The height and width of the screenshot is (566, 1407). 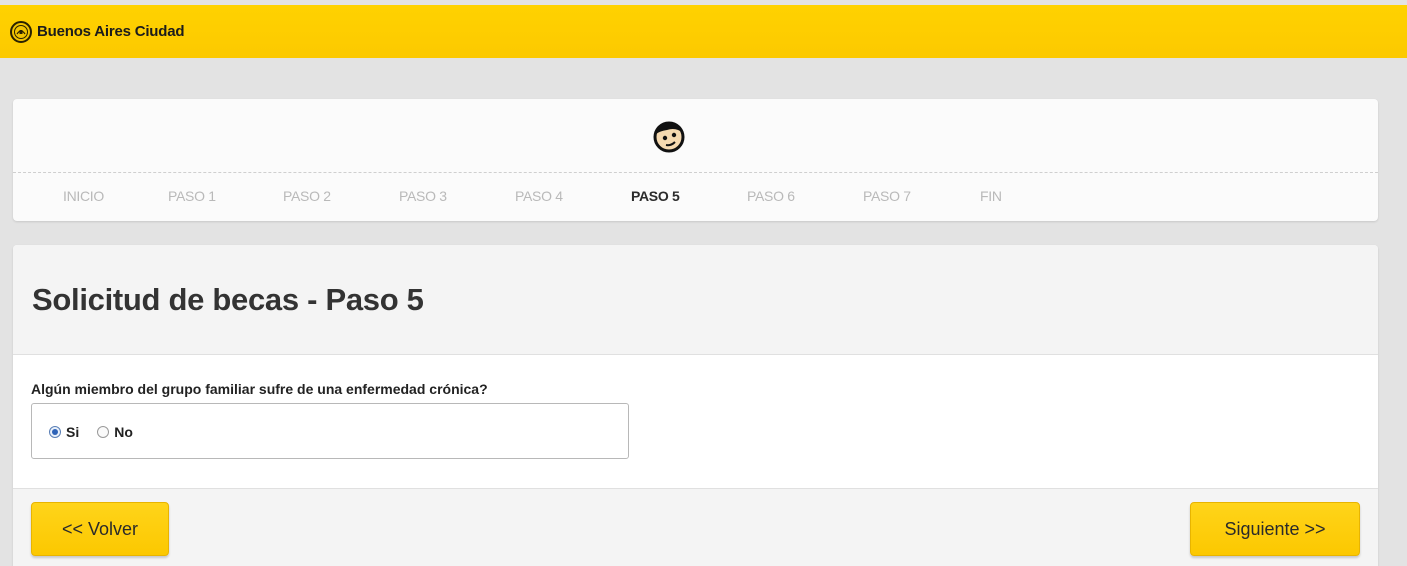 What do you see at coordinates (991, 196) in the screenshot?
I see `step-fin: FIN` at bounding box center [991, 196].